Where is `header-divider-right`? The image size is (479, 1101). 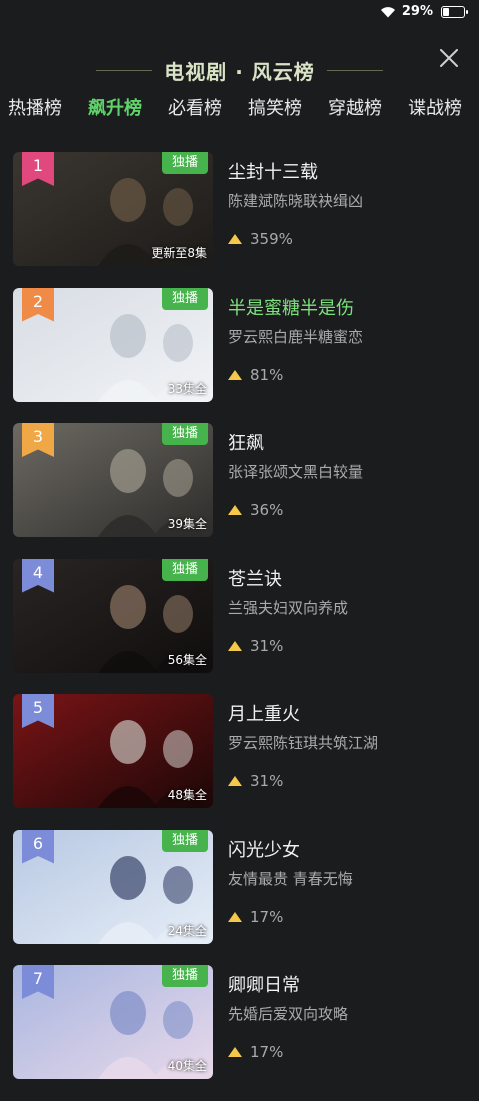 header-divider-right is located at coordinates (354, 70).